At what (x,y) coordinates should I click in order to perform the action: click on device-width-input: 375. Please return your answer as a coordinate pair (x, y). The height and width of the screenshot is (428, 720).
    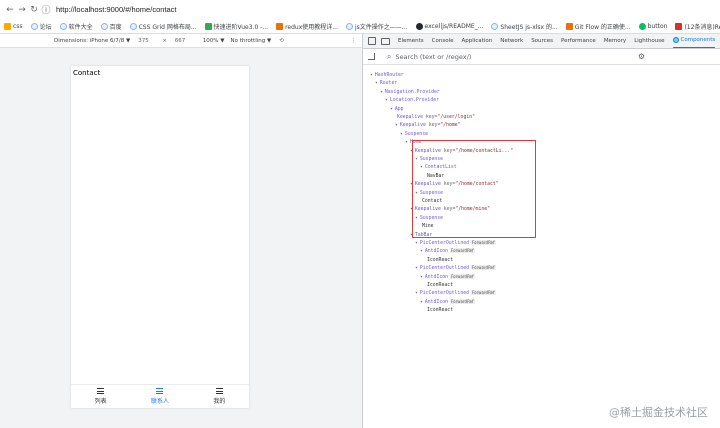
    Looking at the image, I should click on (147, 41).